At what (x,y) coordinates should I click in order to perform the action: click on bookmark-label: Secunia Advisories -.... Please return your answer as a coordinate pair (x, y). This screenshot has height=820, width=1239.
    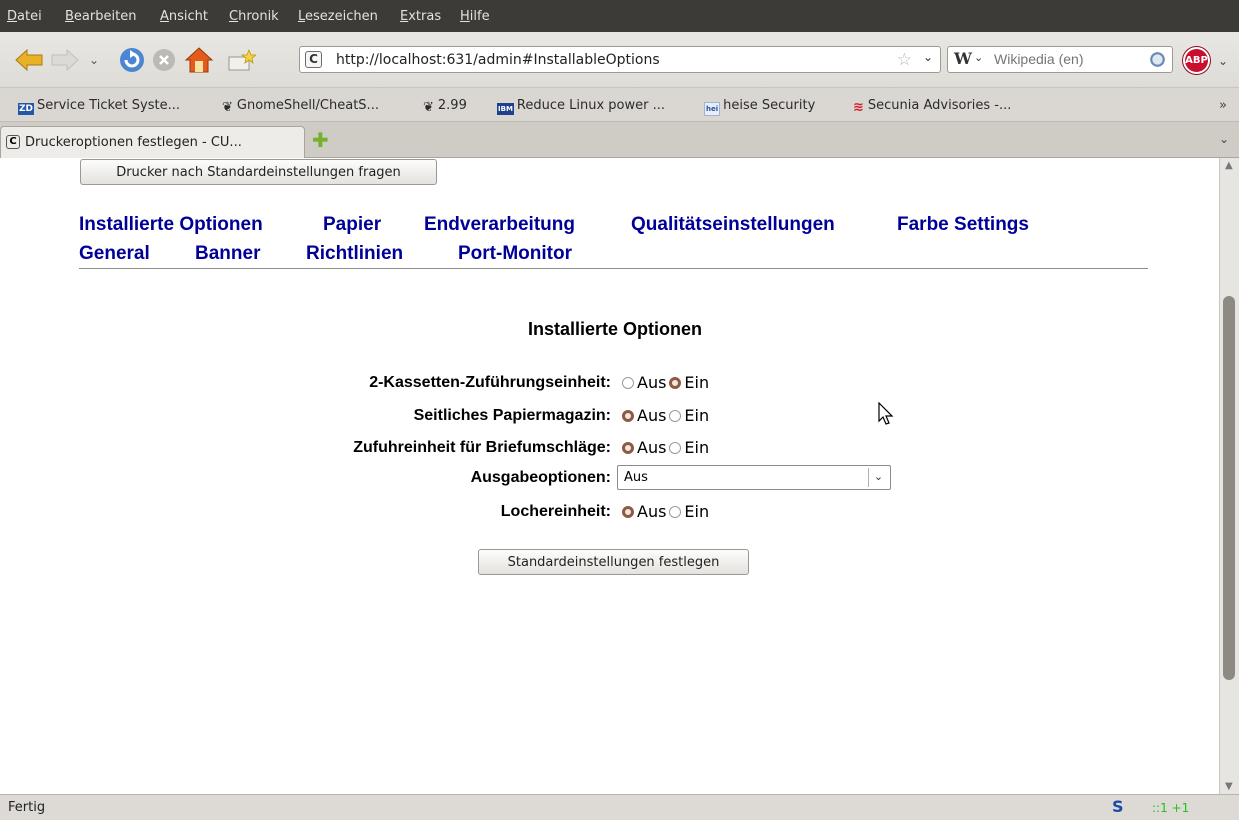
    Looking at the image, I should click on (939, 105).